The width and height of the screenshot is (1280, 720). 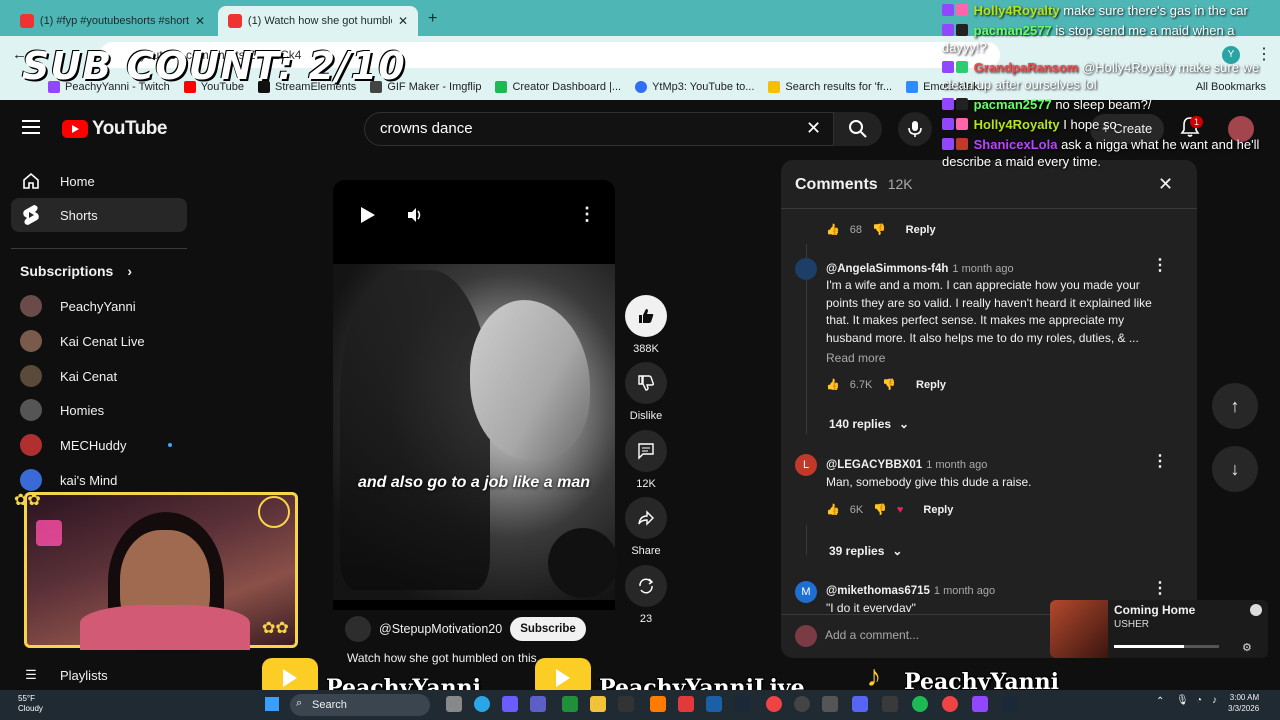 I want to click on sidebar-item-subscription: Homies, so click(x=62, y=410).